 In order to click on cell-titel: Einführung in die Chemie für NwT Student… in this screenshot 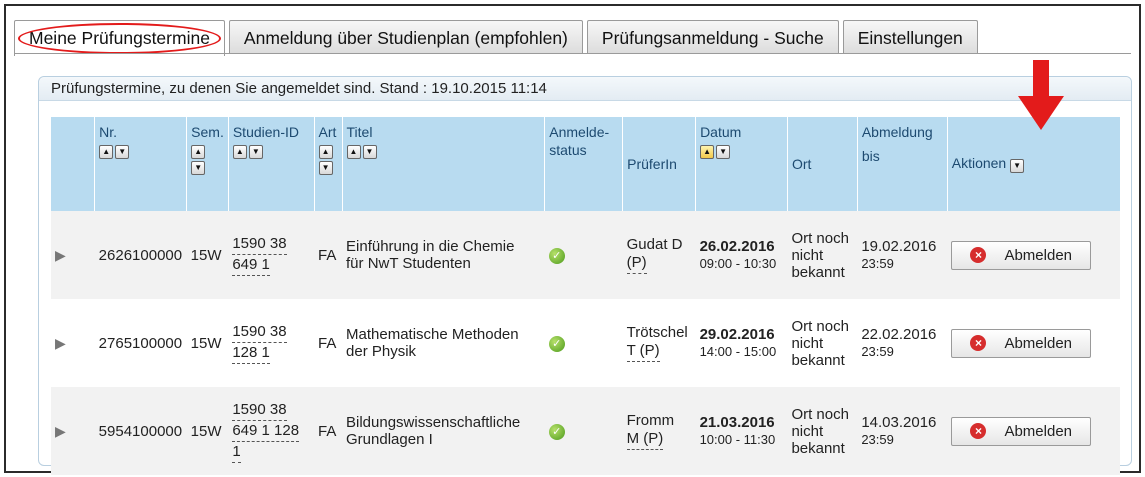, I will do `click(443, 255)`.